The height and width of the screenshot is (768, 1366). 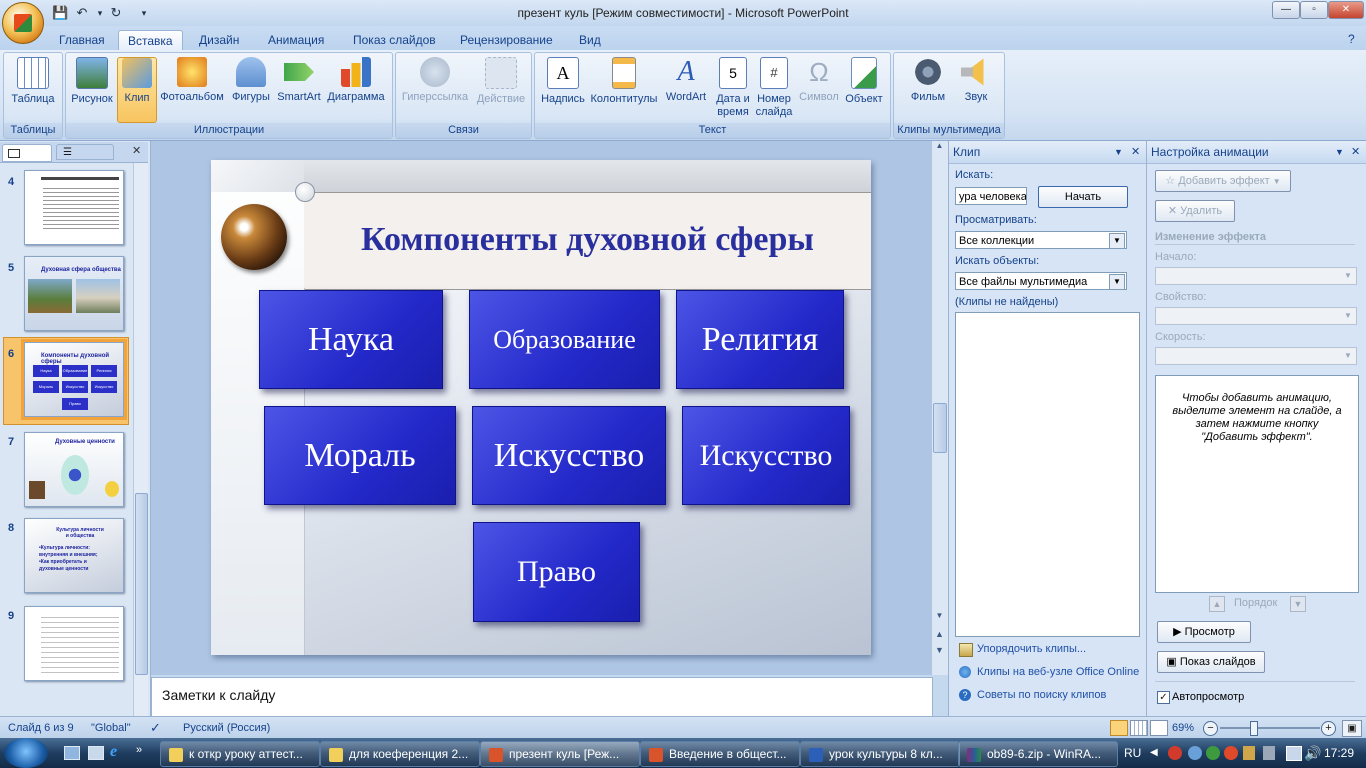 What do you see at coordinates (27, 153) in the screenshot?
I see `tab-slides` at bounding box center [27, 153].